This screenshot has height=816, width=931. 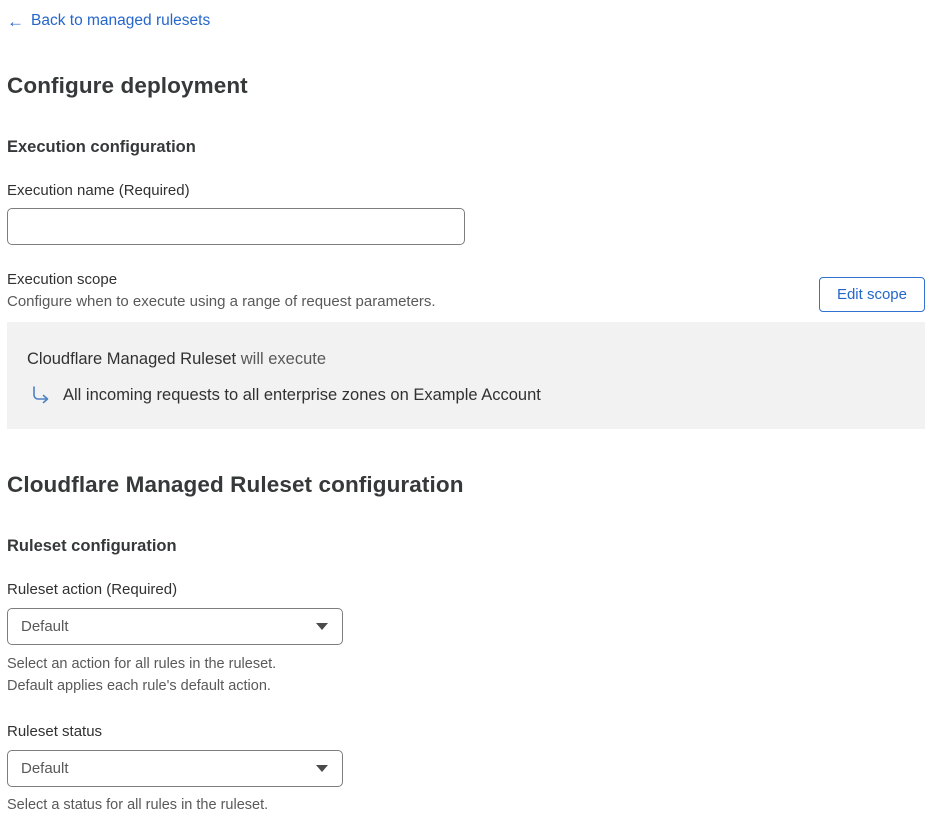 What do you see at coordinates (132, 358) in the screenshot?
I see `ruleset-name: Cloudflare Managed Ruleset` at bounding box center [132, 358].